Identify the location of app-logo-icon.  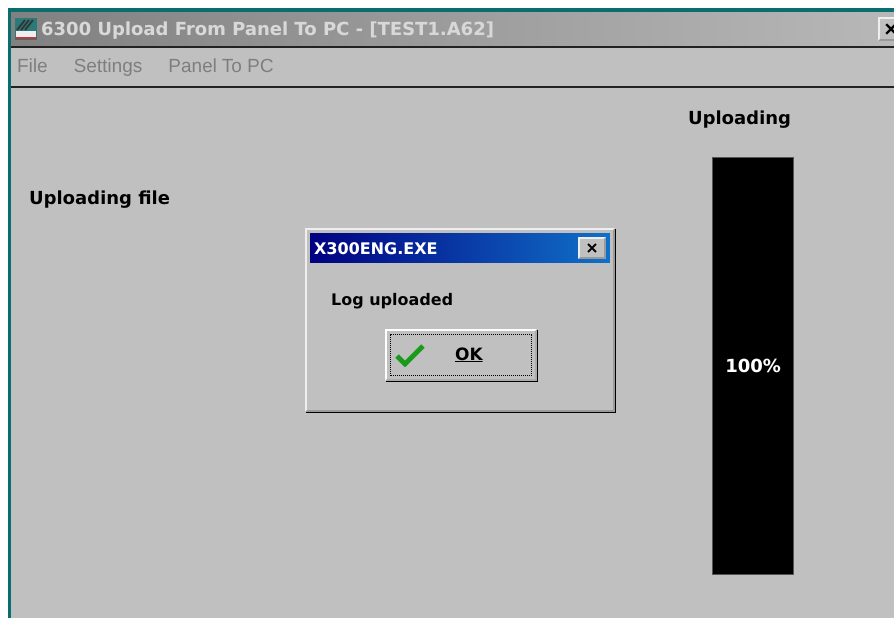
(26, 29).